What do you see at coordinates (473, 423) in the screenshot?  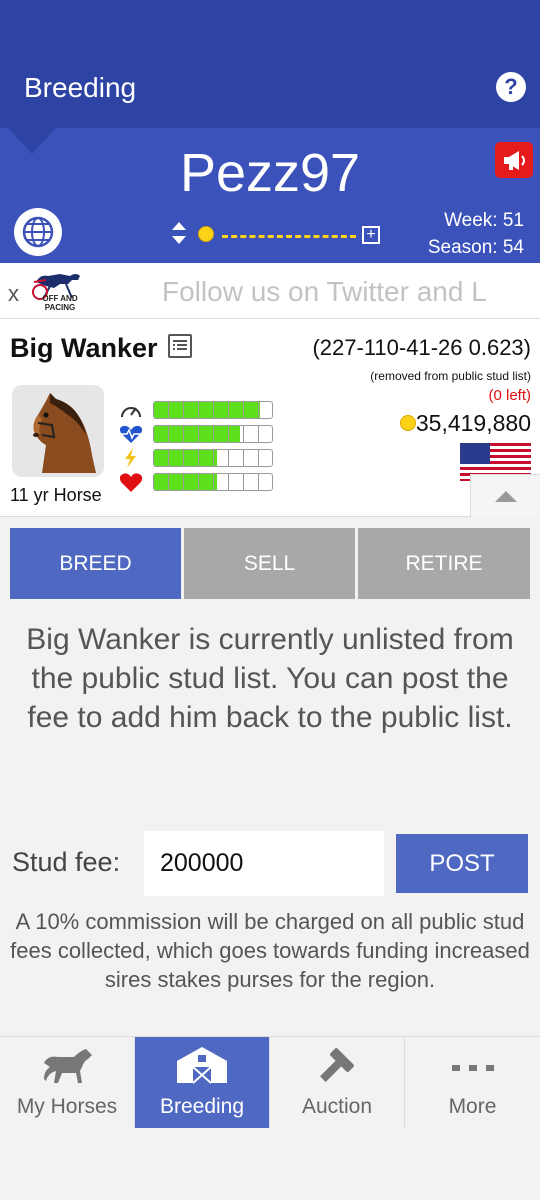 I see `earnings: 35,419,880` at bounding box center [473, 423].